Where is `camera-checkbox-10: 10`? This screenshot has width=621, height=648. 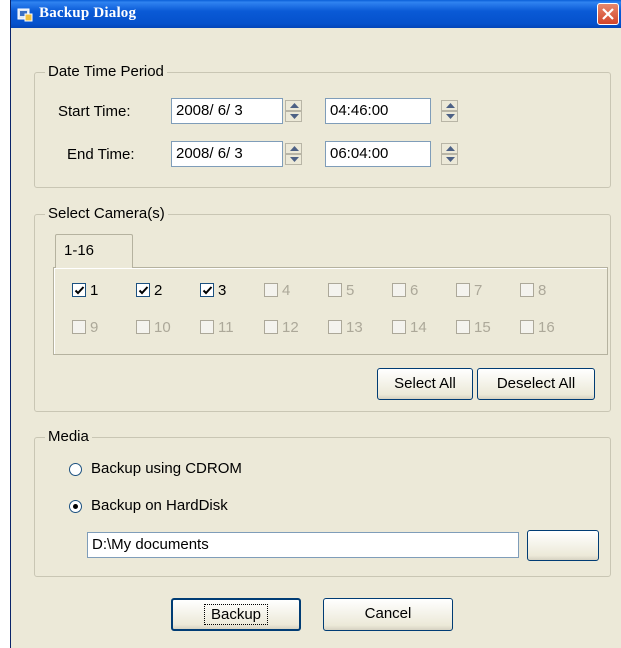 camera-checkbox-10: 10 is located at coordinates (161, 327).